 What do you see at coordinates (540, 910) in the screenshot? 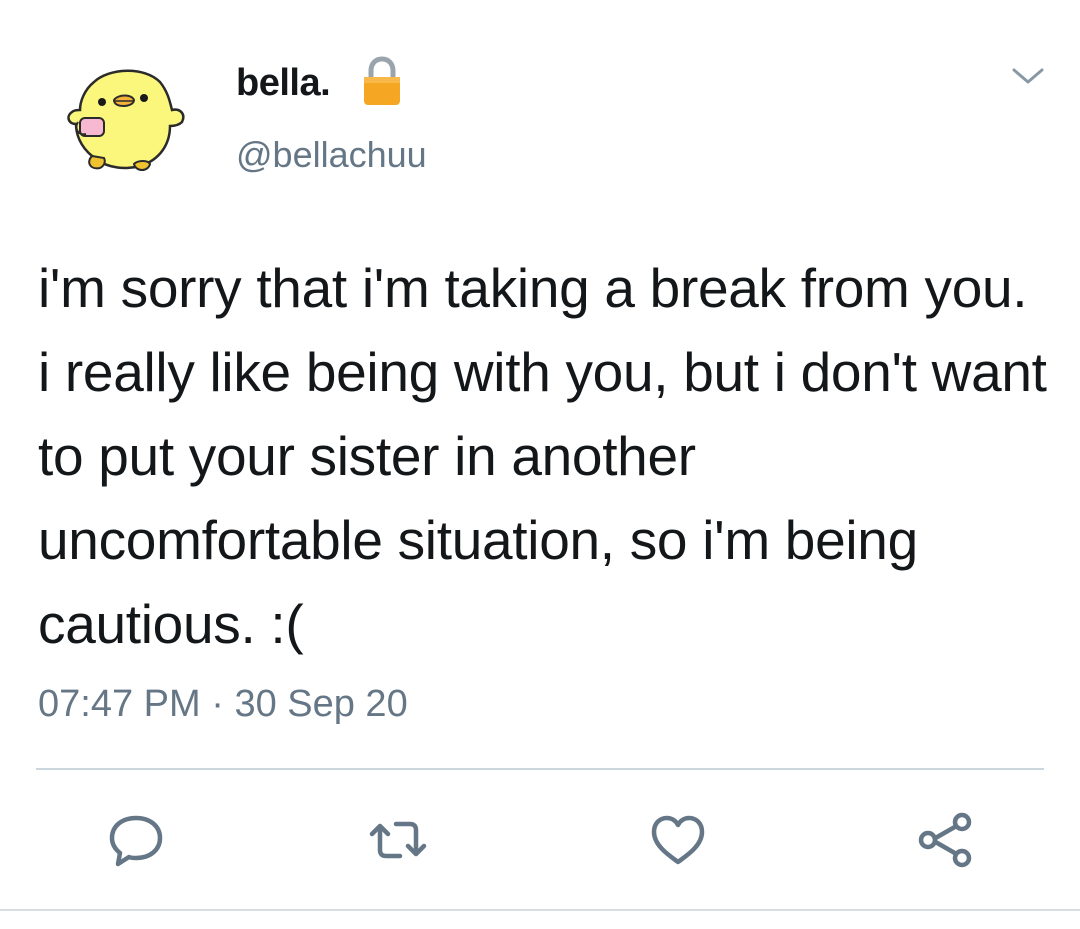
I see `bottom-divider` at bounding box center [540, 910].